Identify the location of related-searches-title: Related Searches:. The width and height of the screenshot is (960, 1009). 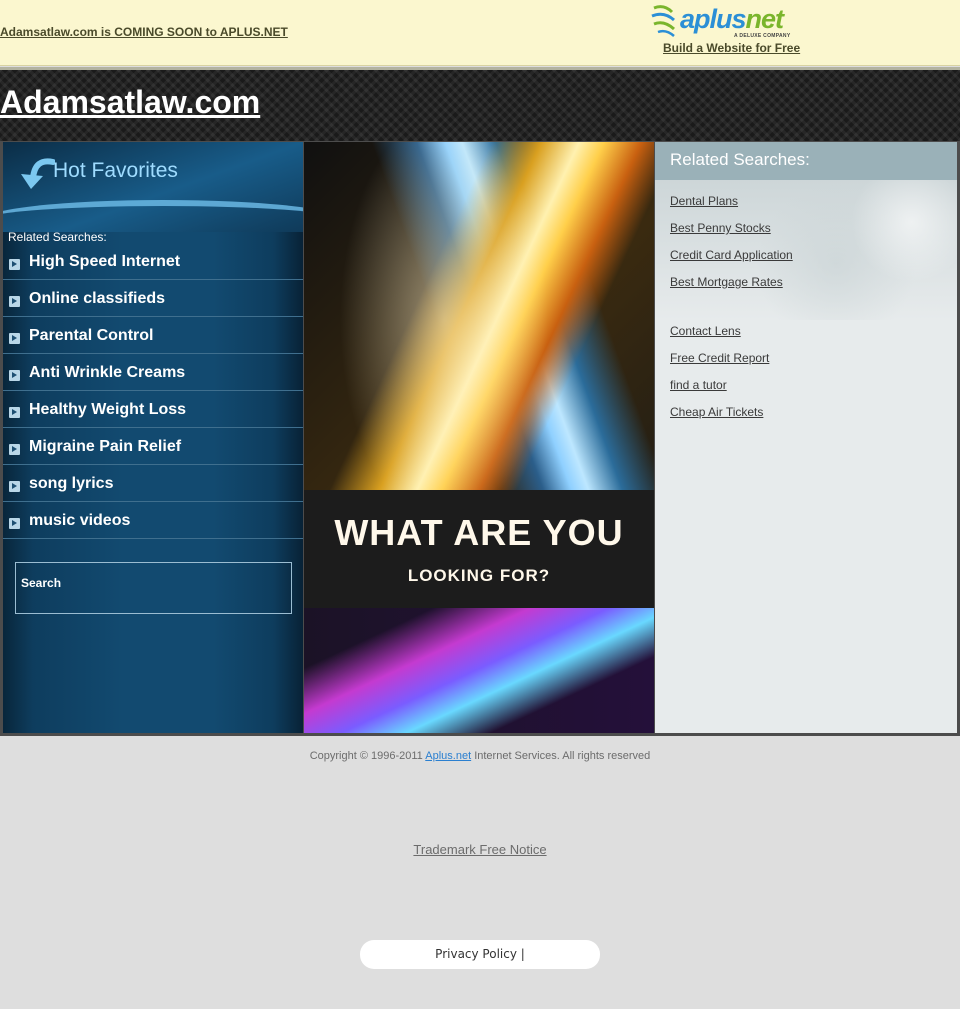
(740, 159).